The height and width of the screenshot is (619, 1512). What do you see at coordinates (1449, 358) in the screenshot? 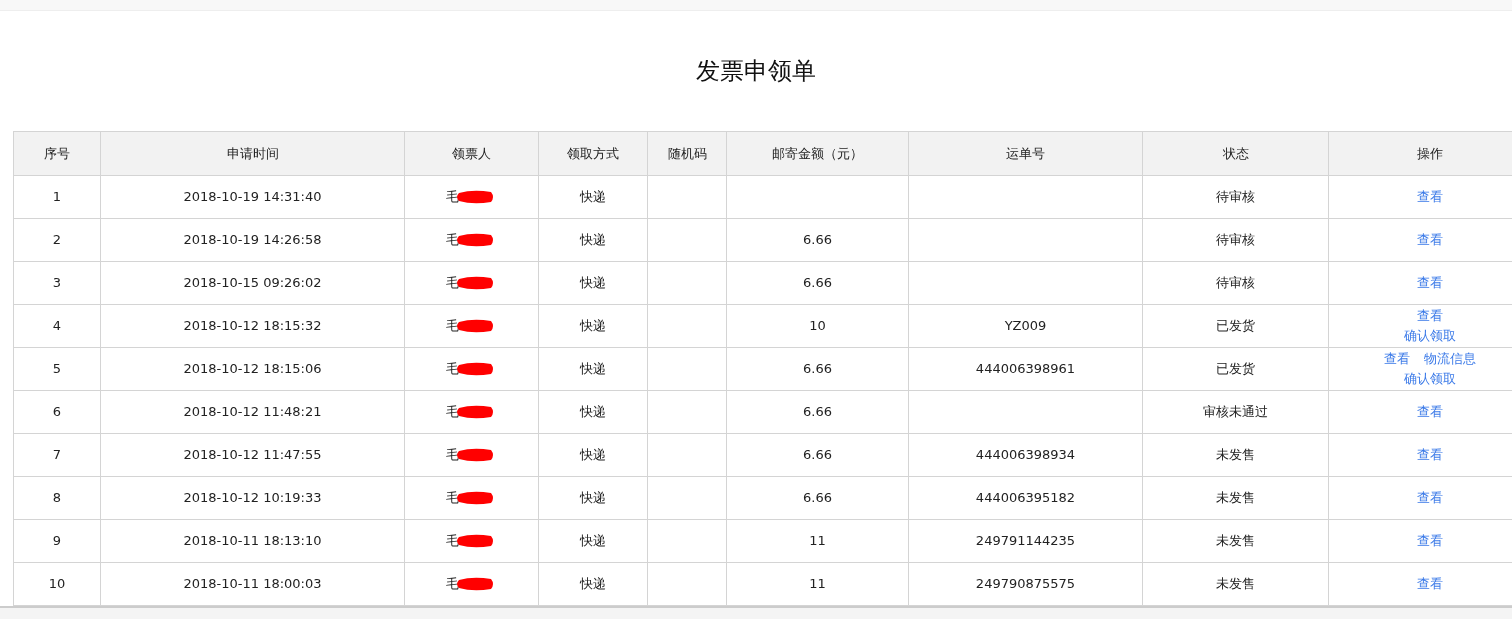
I see `action-link: 物流信息` at bounding box center [1449, 358].